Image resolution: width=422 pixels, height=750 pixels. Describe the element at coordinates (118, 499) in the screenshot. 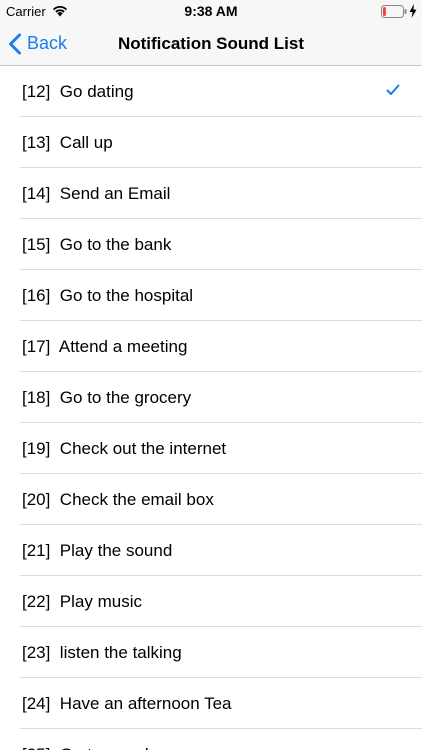

I see `list-item-label: [20] Check the email box` at that location.